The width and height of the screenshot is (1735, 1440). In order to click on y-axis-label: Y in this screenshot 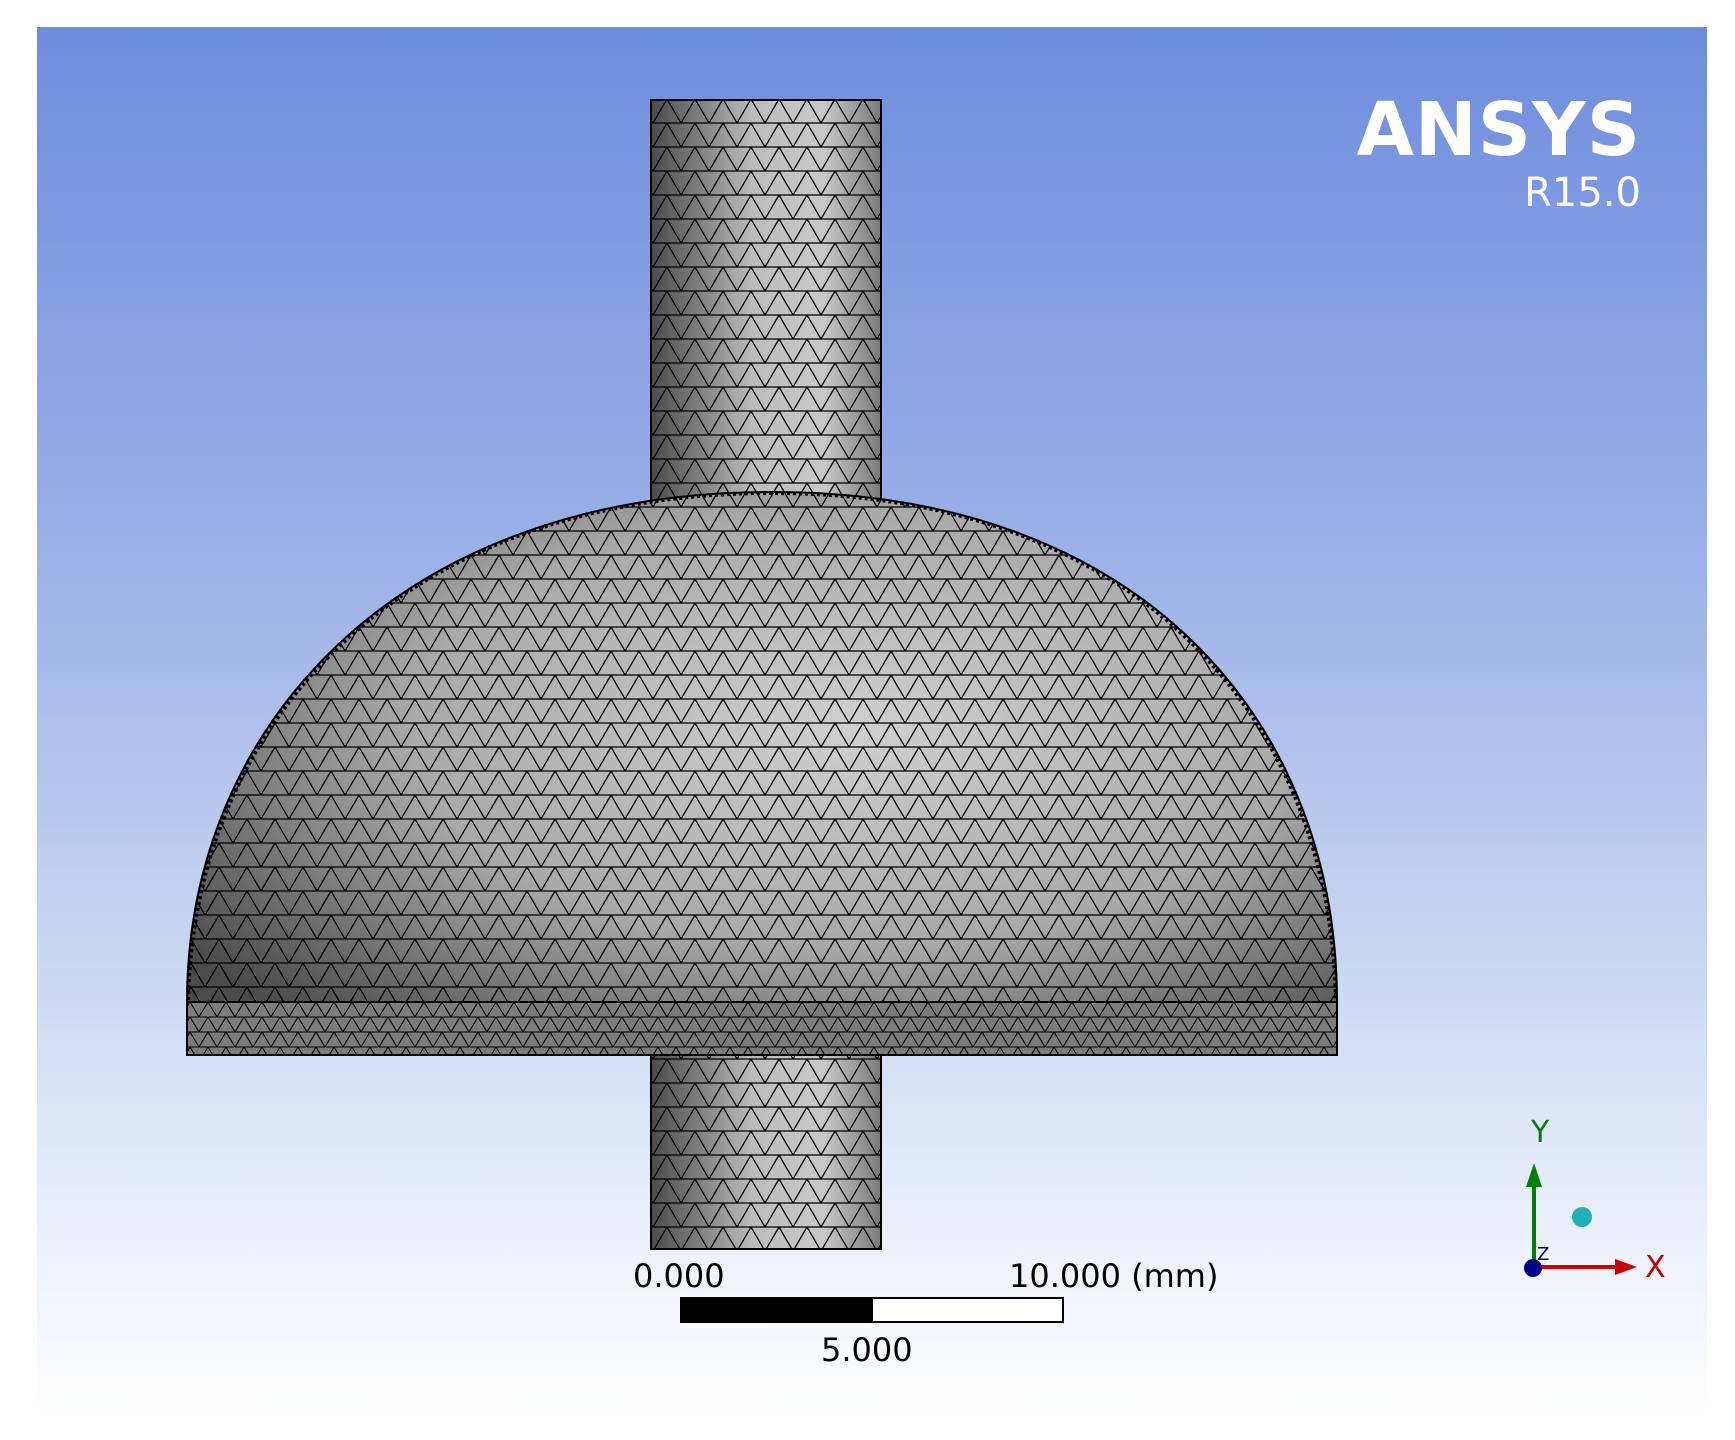, I will do `click(1540, 1132)`.